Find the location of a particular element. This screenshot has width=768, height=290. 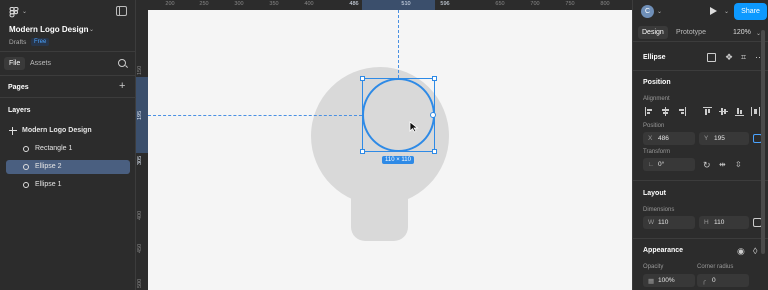

transform-label: Transform is located at coordinates (657, 152).